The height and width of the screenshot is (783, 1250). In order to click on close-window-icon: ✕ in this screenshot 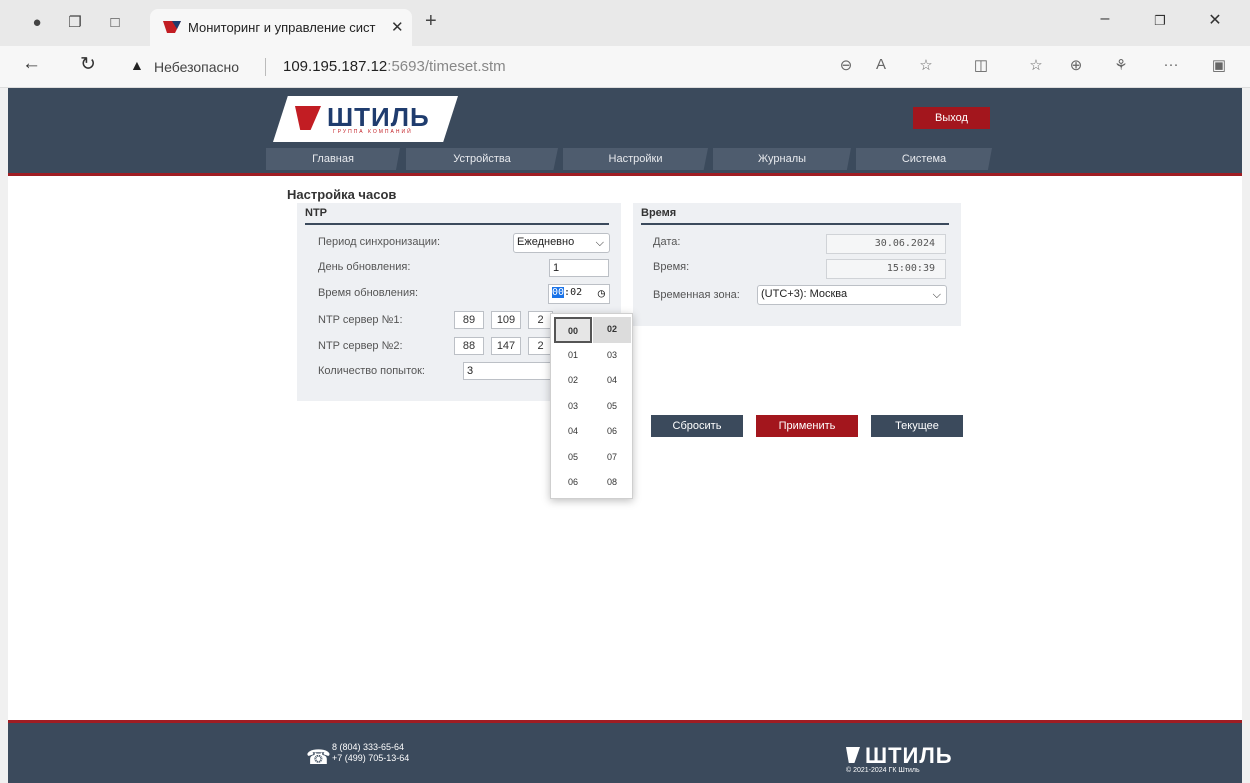, I will do `click(1215, 20)`.